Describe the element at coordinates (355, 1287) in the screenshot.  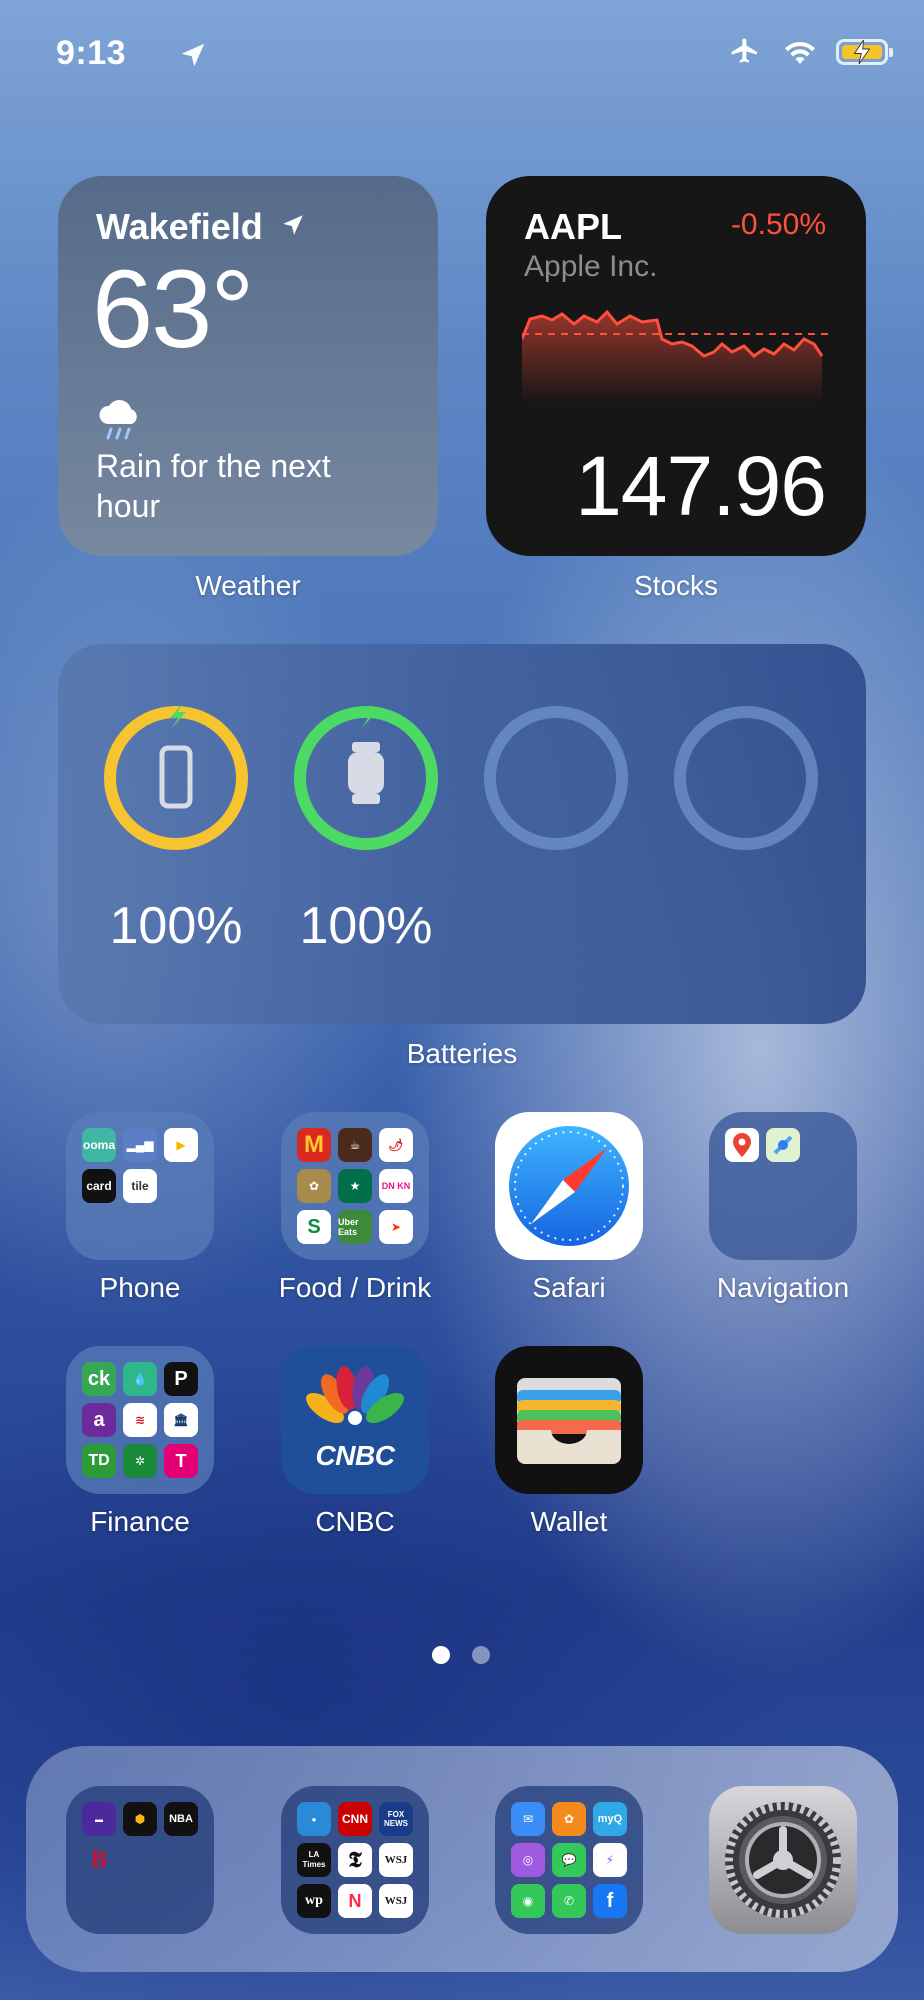
I see `food-drink-folder-label: Food / Drink` at that location.